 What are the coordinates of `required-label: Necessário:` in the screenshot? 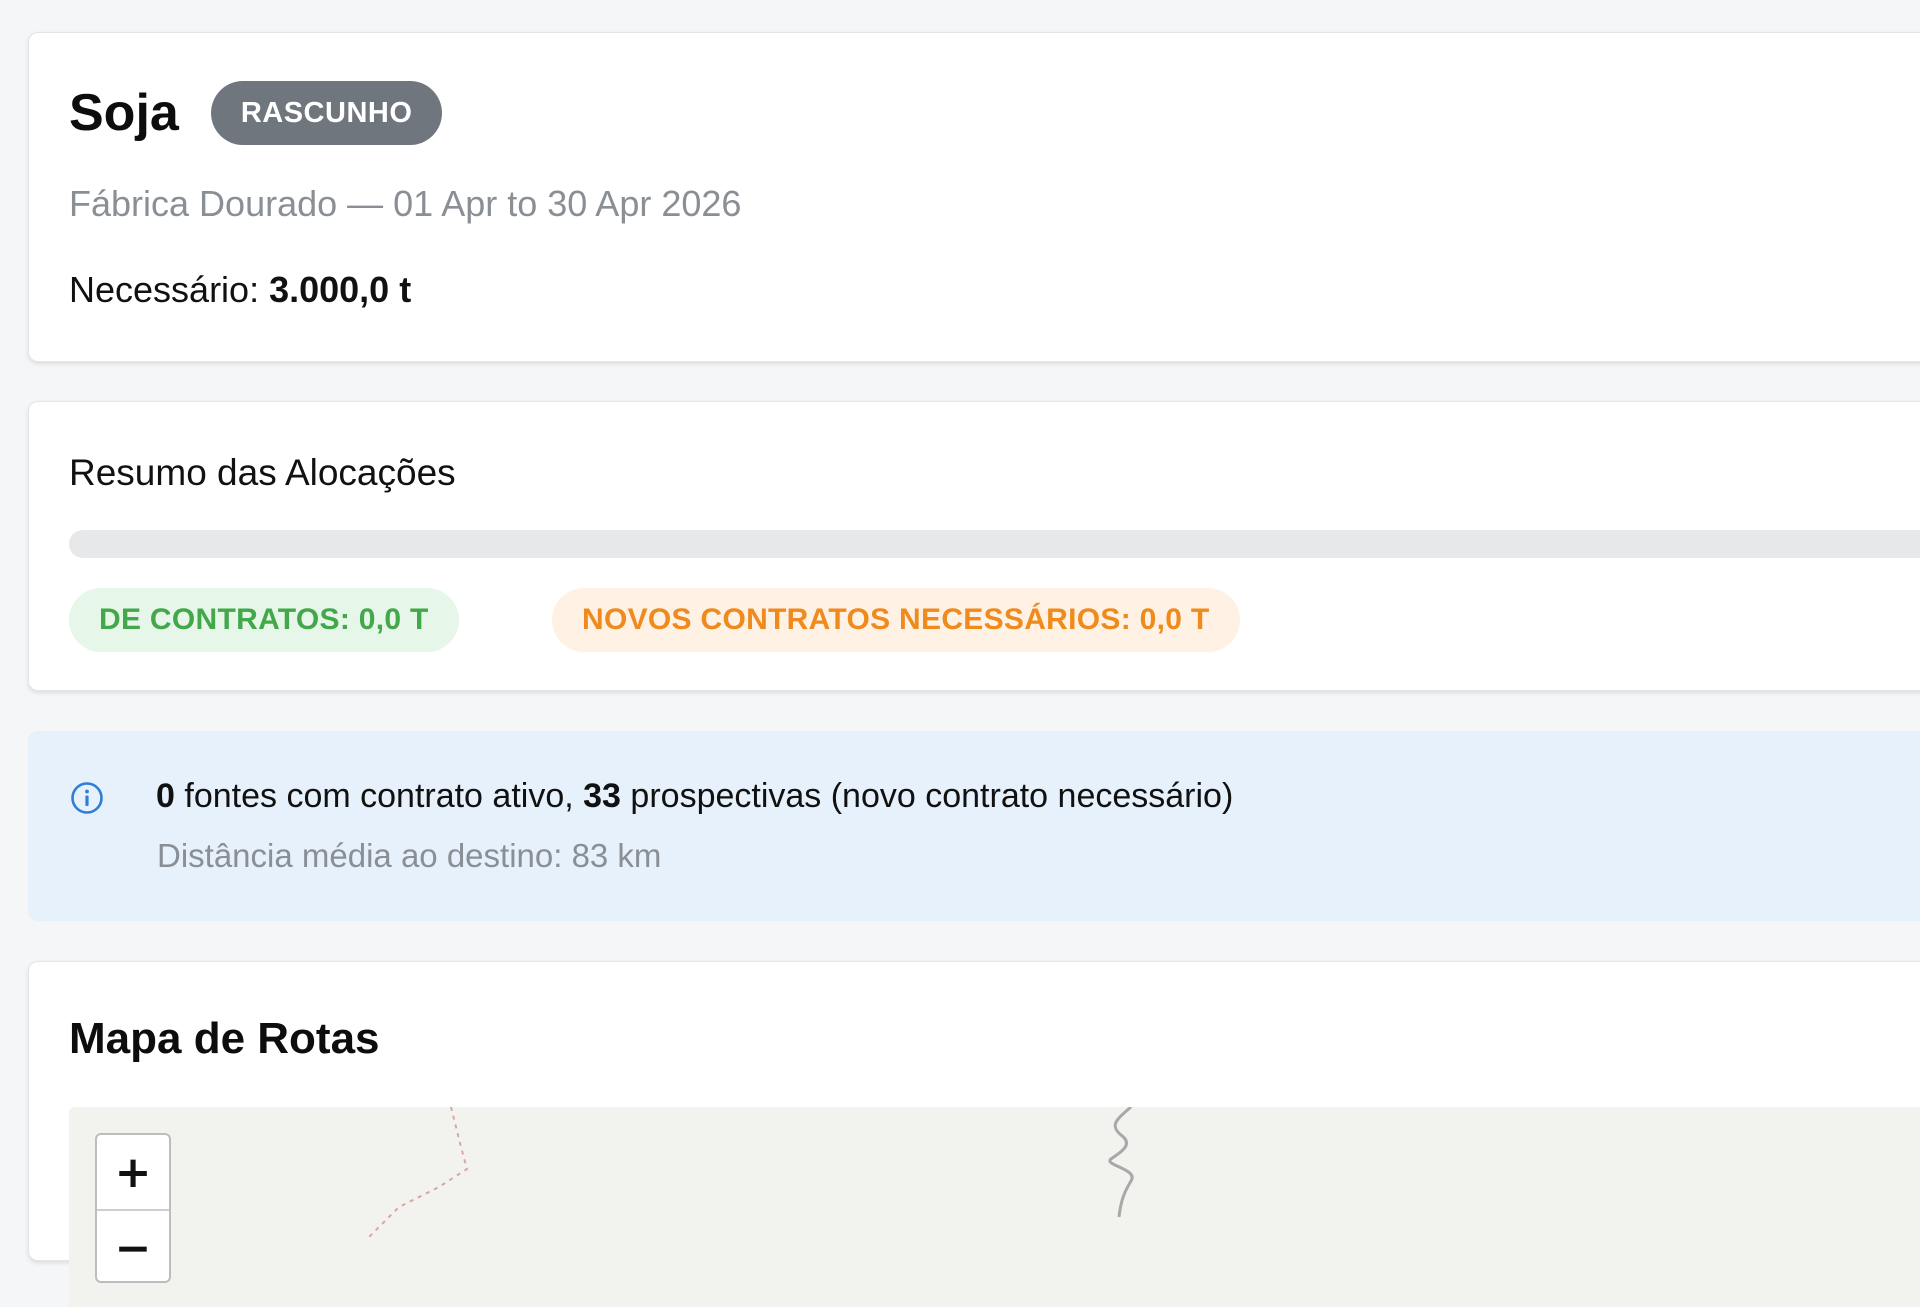 It's located at (164, 289).